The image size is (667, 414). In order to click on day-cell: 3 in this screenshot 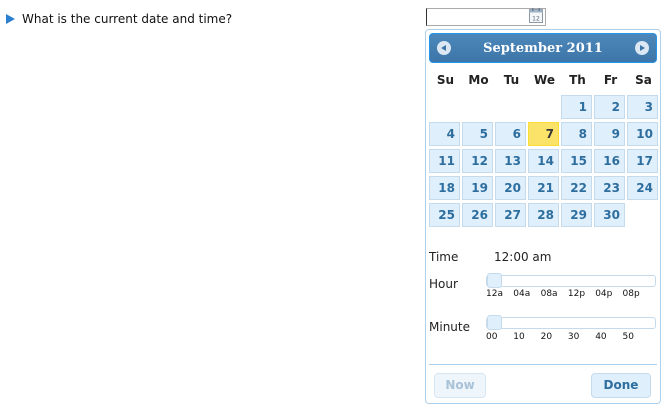, I will do `click(643, 107)`.